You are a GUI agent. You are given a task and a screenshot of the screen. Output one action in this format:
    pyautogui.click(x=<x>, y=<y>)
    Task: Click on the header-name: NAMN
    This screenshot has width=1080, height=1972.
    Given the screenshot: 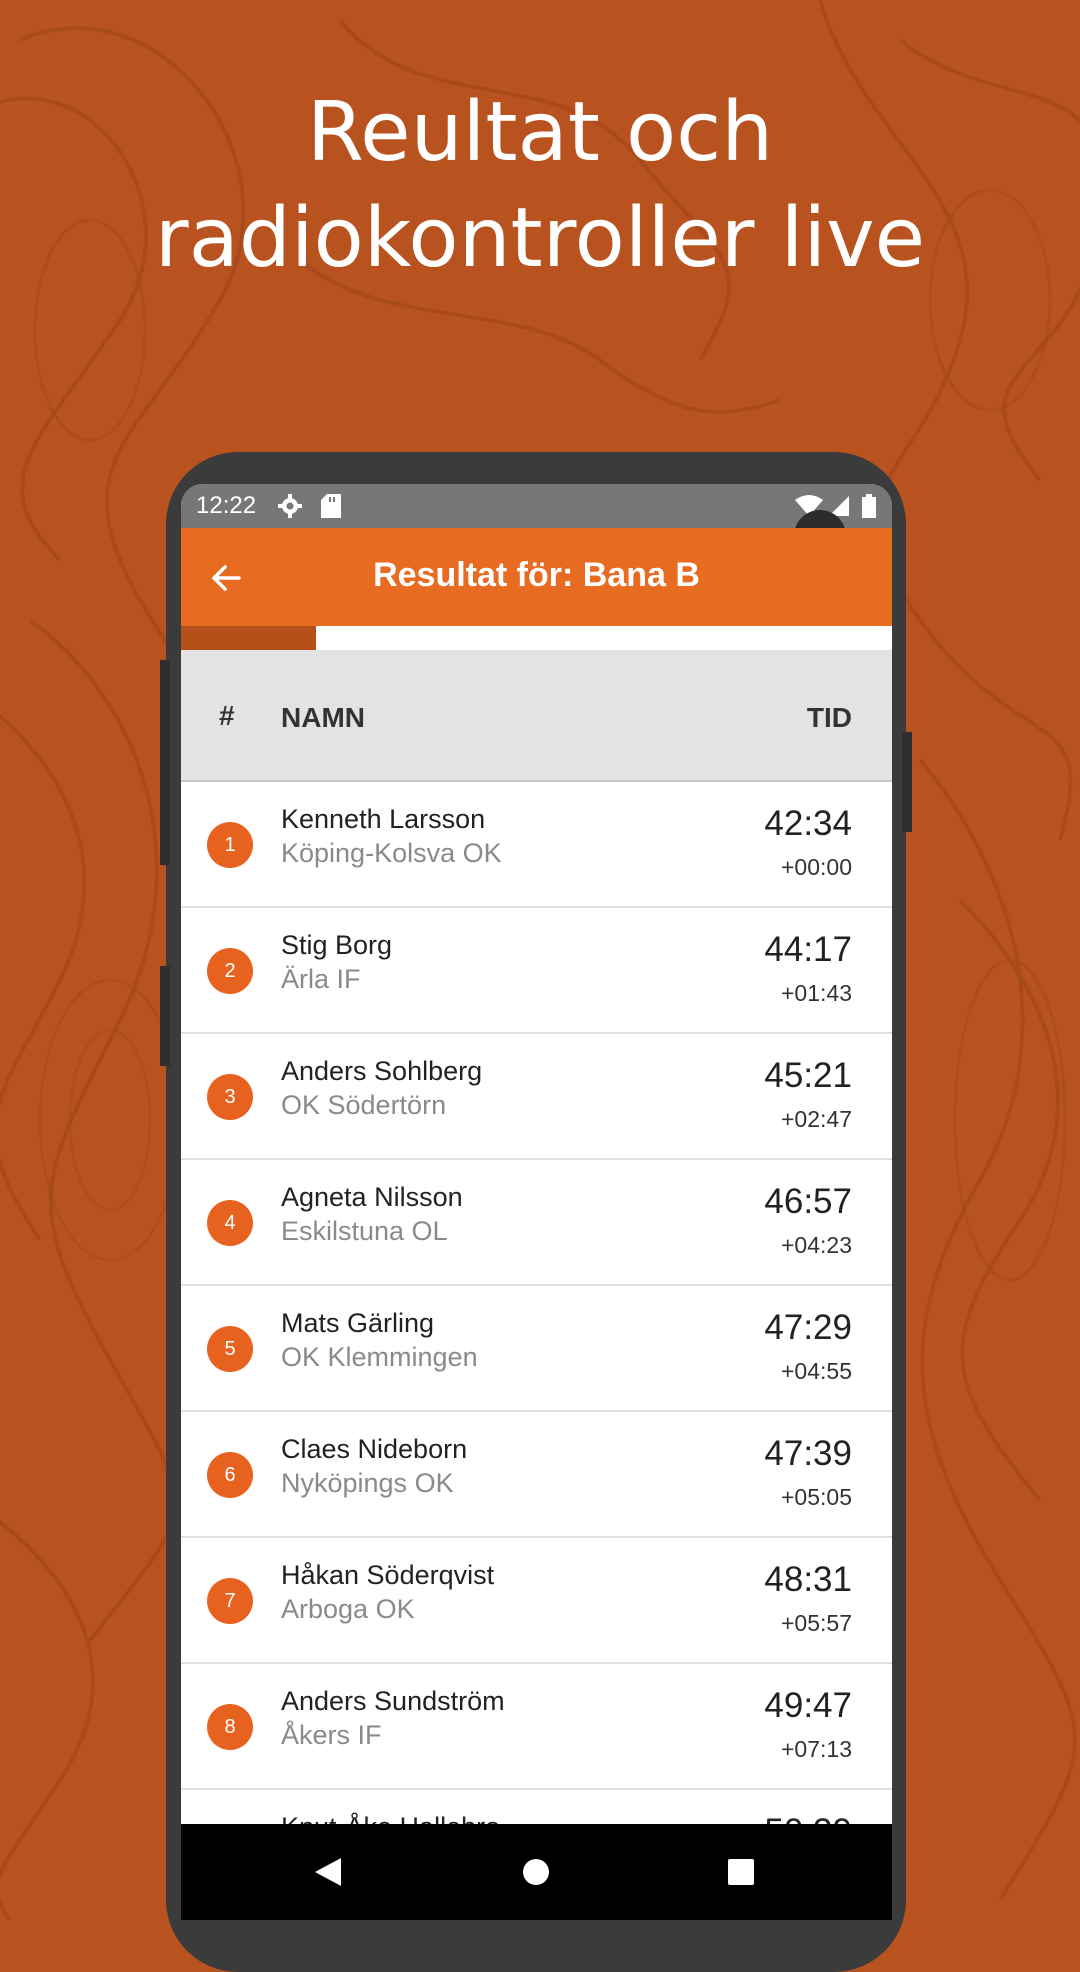 What is the action you would take?
    pyautogui.click(x=323, y=717)
    